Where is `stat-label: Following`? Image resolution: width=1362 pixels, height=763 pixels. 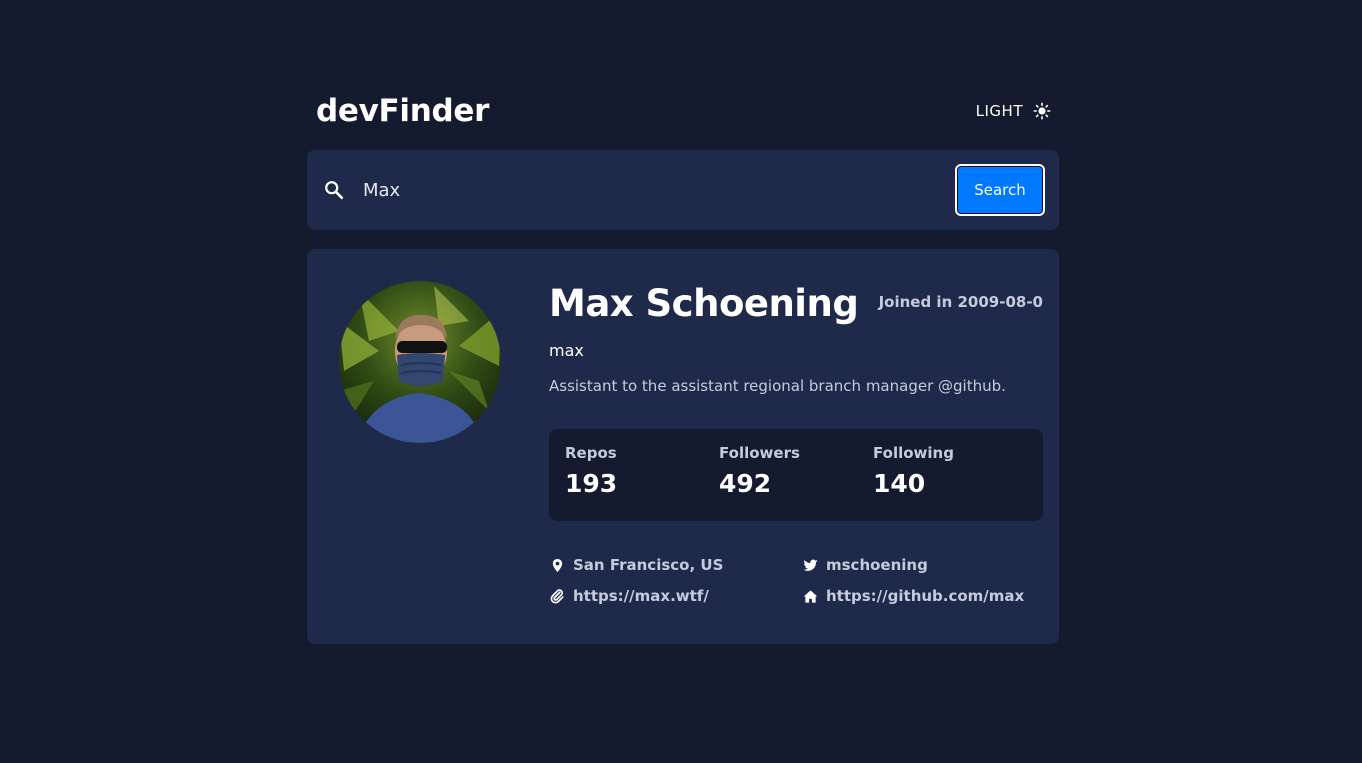 stat-label: Following is located at coordinates (913, 453).